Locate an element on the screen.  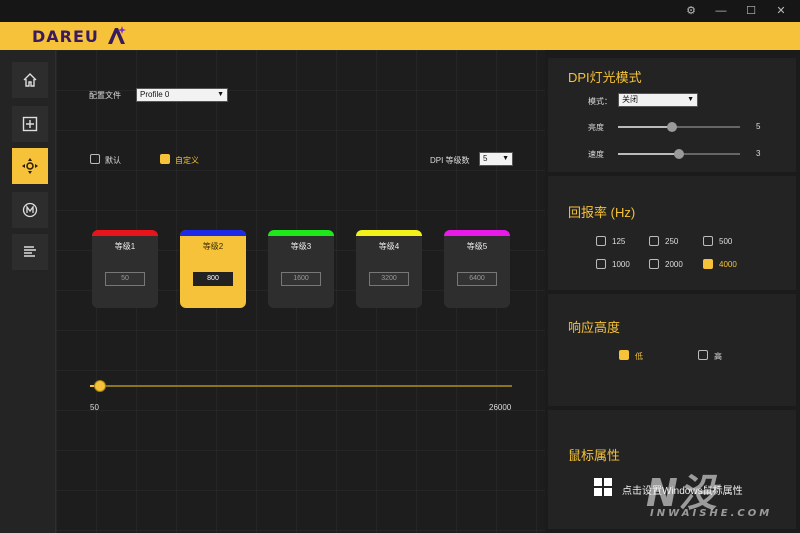
polling-title: 回报率 (Hz) is located at coordinates (602, 212).